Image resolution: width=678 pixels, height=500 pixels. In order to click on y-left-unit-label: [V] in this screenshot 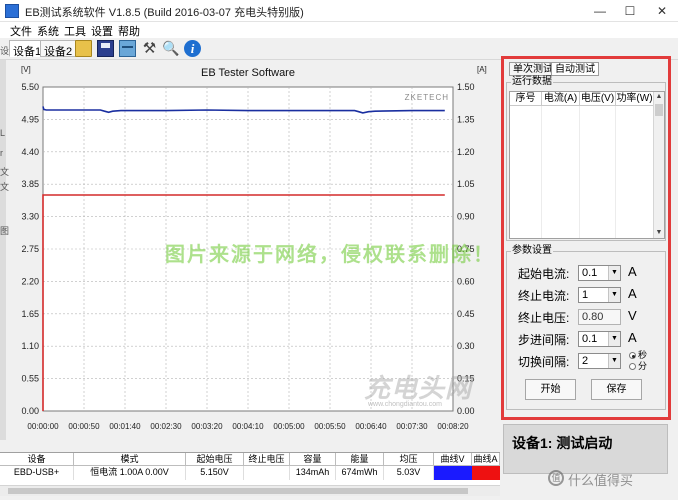, I will do `click(26, 69)`.